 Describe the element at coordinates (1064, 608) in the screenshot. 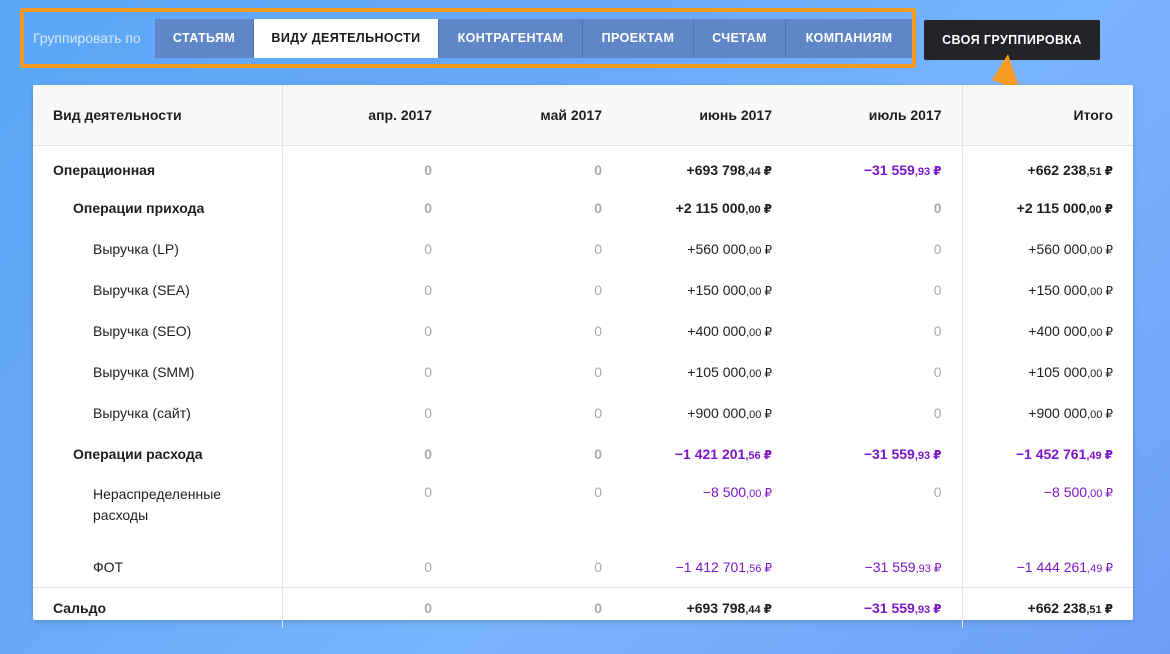

I see `cell-amount: +662 238,51` at that location.